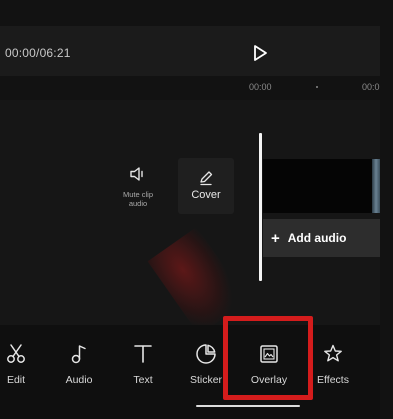 This screenshot has width=393, height=419. What do you see at coordinates (16, 380) in the screenshot?
I see `toolbar-item-label: Edit` at bounding box center [16, 380].